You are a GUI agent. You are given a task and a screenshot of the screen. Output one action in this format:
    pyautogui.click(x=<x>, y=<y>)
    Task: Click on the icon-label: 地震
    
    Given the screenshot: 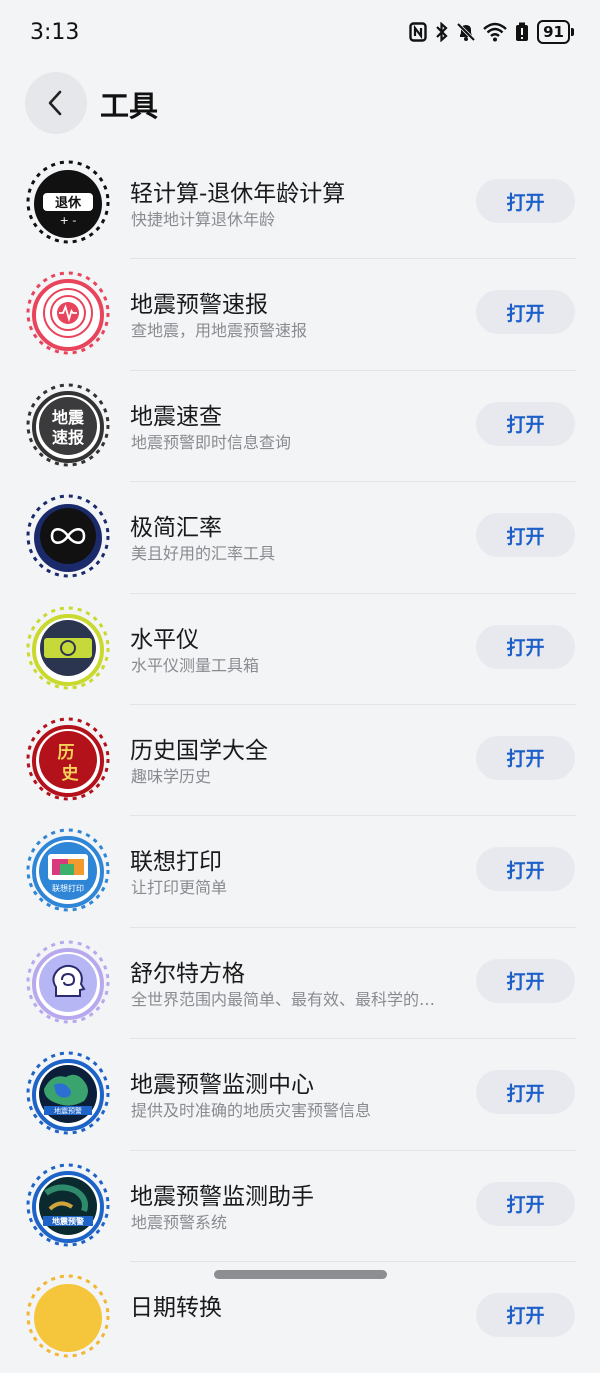 What is the action you would take?
    pyautogui.click(x=68, y=417)
    